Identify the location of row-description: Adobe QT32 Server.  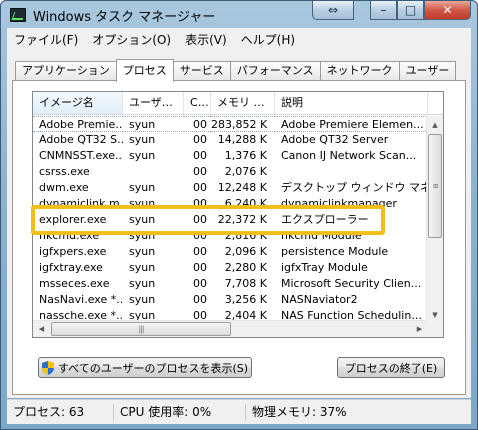
(335, 139).